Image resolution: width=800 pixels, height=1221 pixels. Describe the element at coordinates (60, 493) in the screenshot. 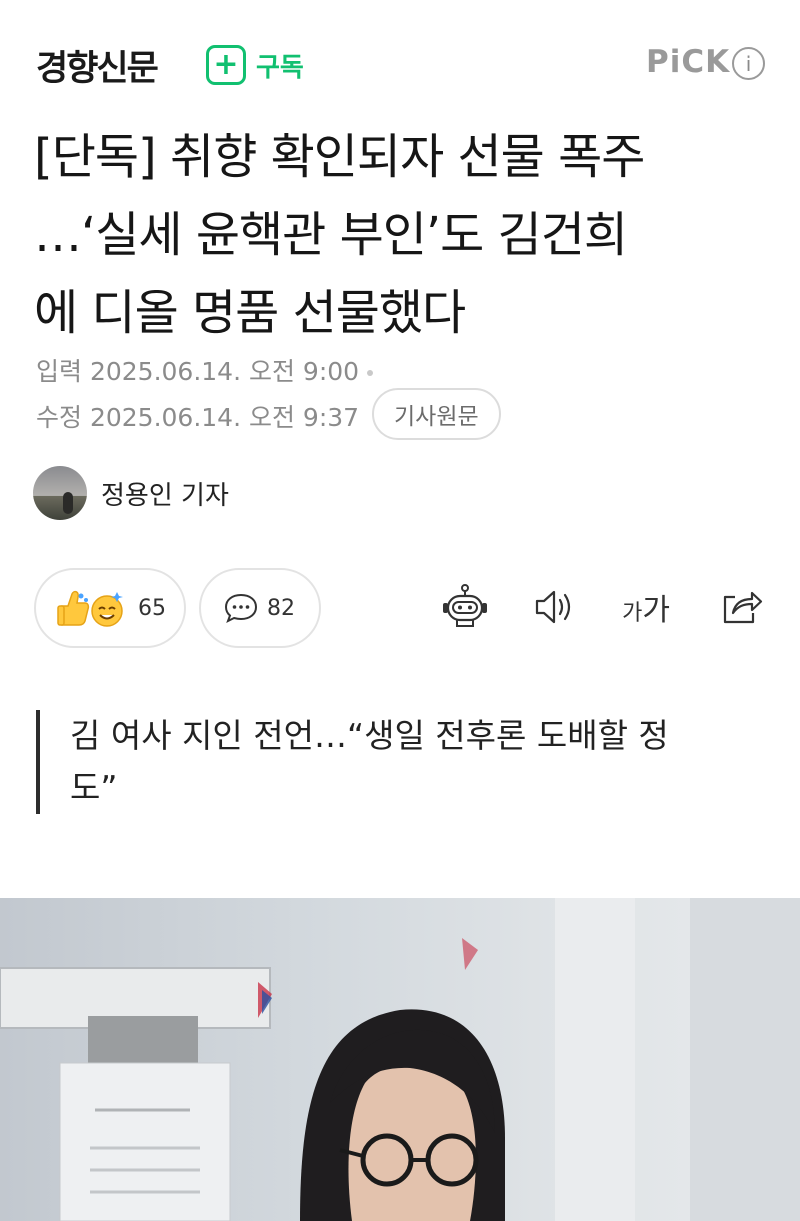

I see `reporter-avatar` at that location.